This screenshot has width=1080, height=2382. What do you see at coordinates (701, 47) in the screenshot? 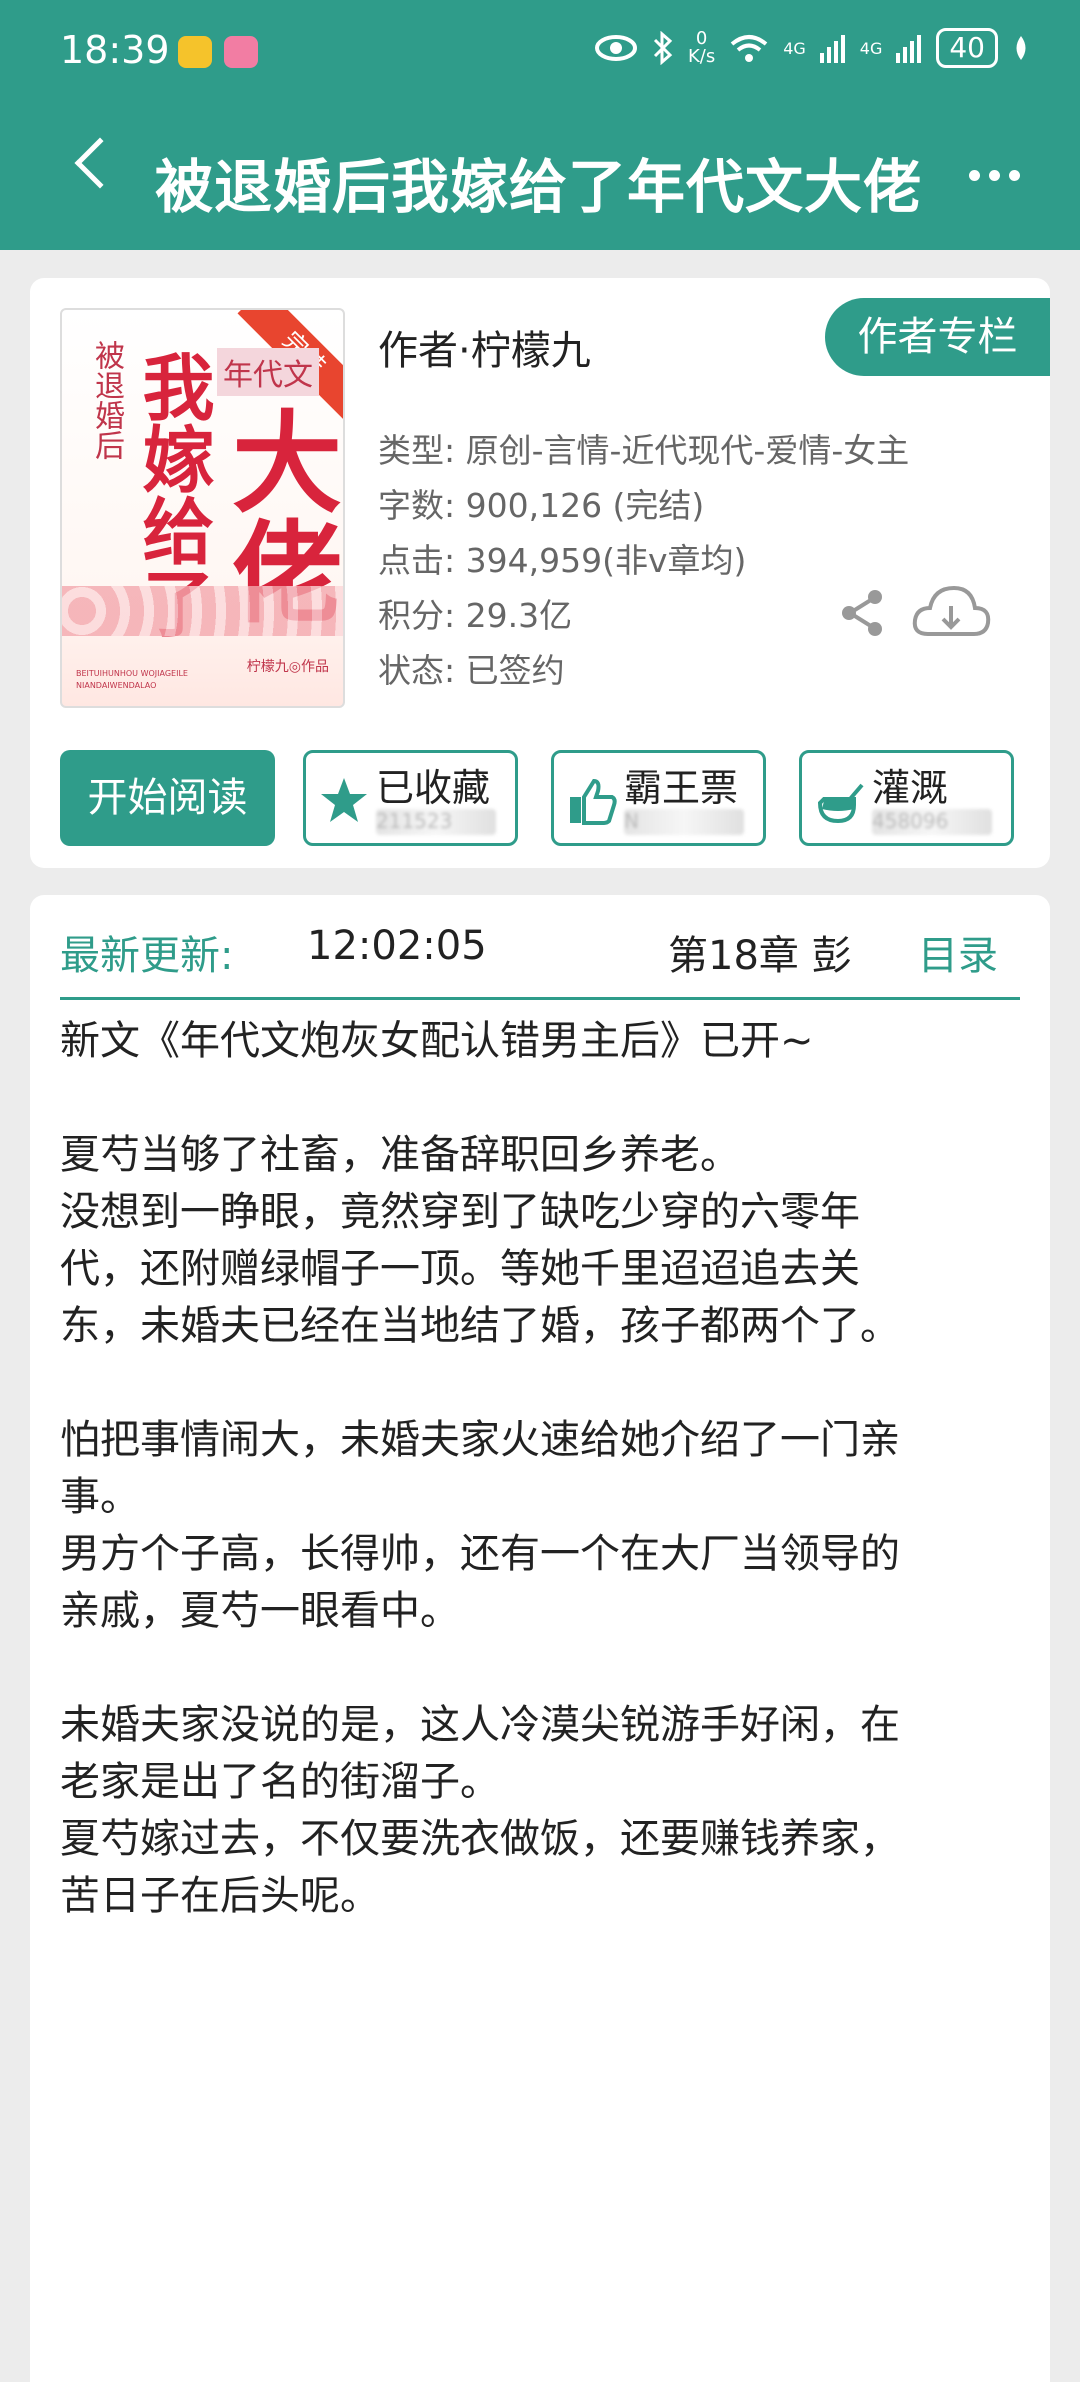
I see `network-speed: 0 K/s` at bounding box center [701, 47].